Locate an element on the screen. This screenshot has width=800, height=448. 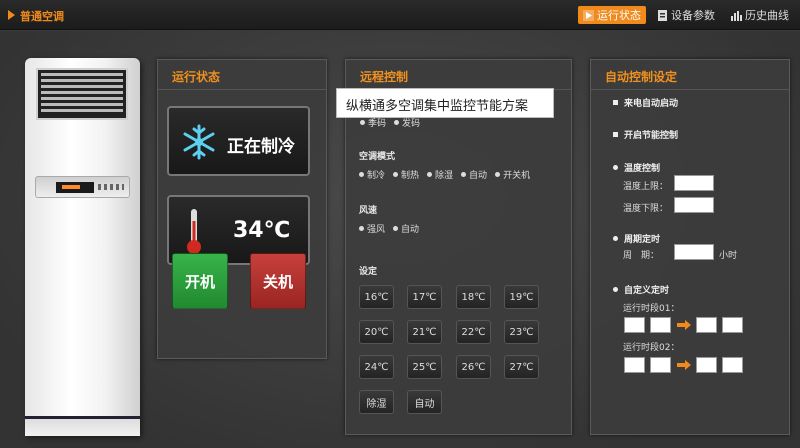
temp-lower-input is located at coordinates (694, 205).